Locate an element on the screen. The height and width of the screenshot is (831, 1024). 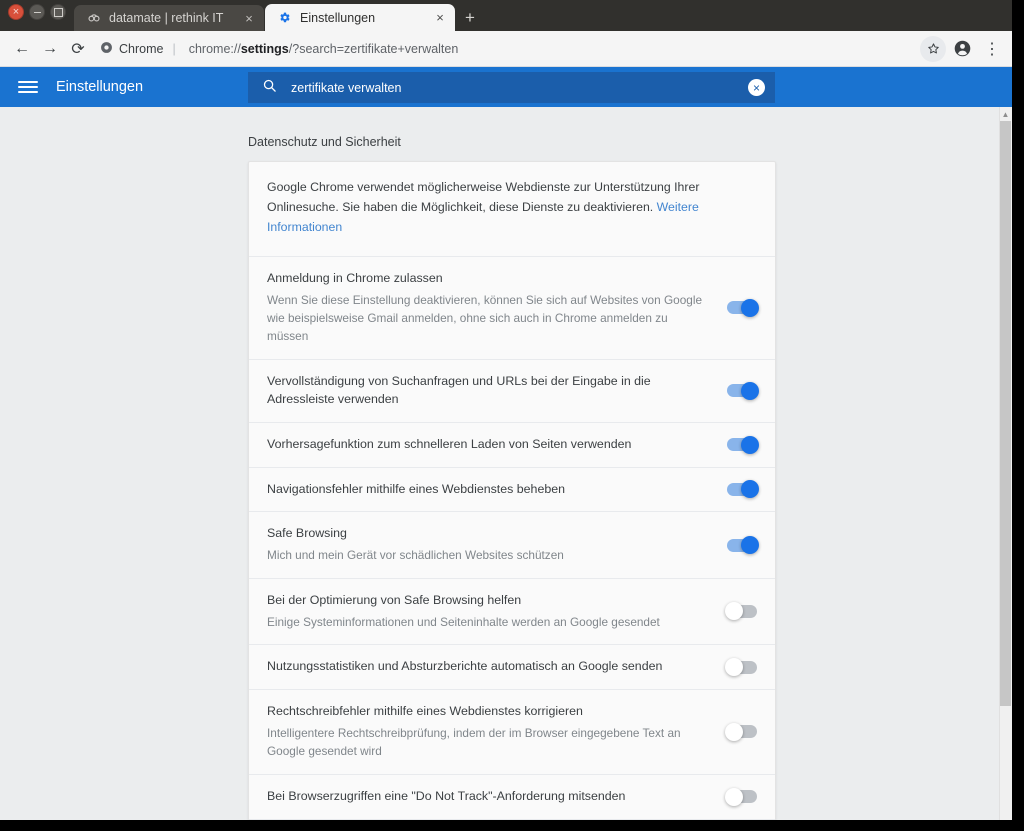
chrome-label: Chrome is located at coordinates (141, 48).